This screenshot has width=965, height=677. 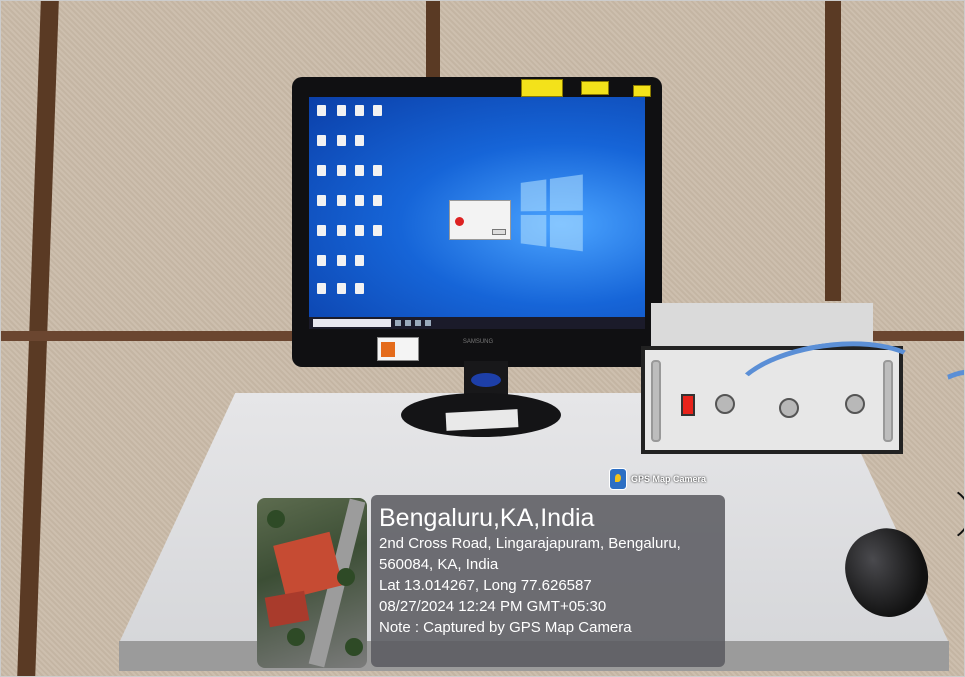 I want to click on power-switch, so click(x=688, y=405).